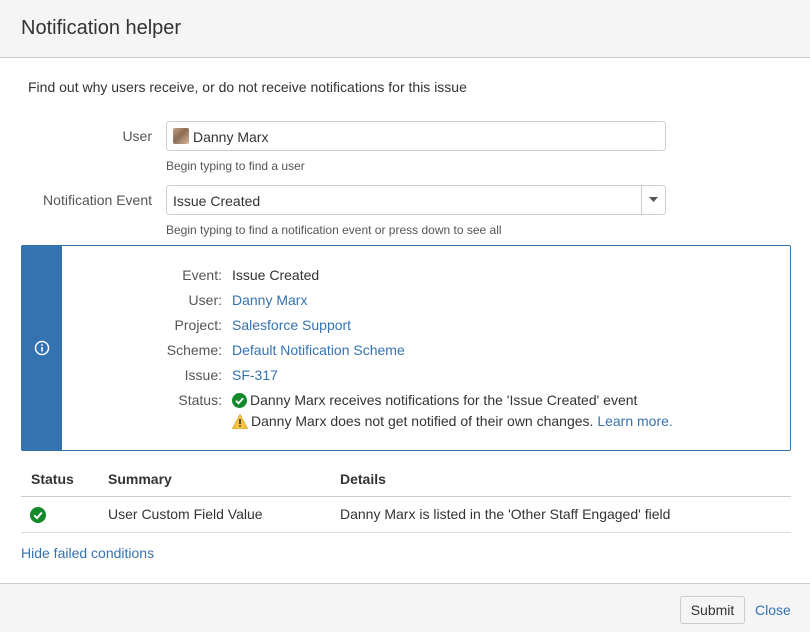  What do you see at coordinates (416, 200) in the screenshot?
I see `notification-event-select: Issue Created` at bounding box center [416, 200].